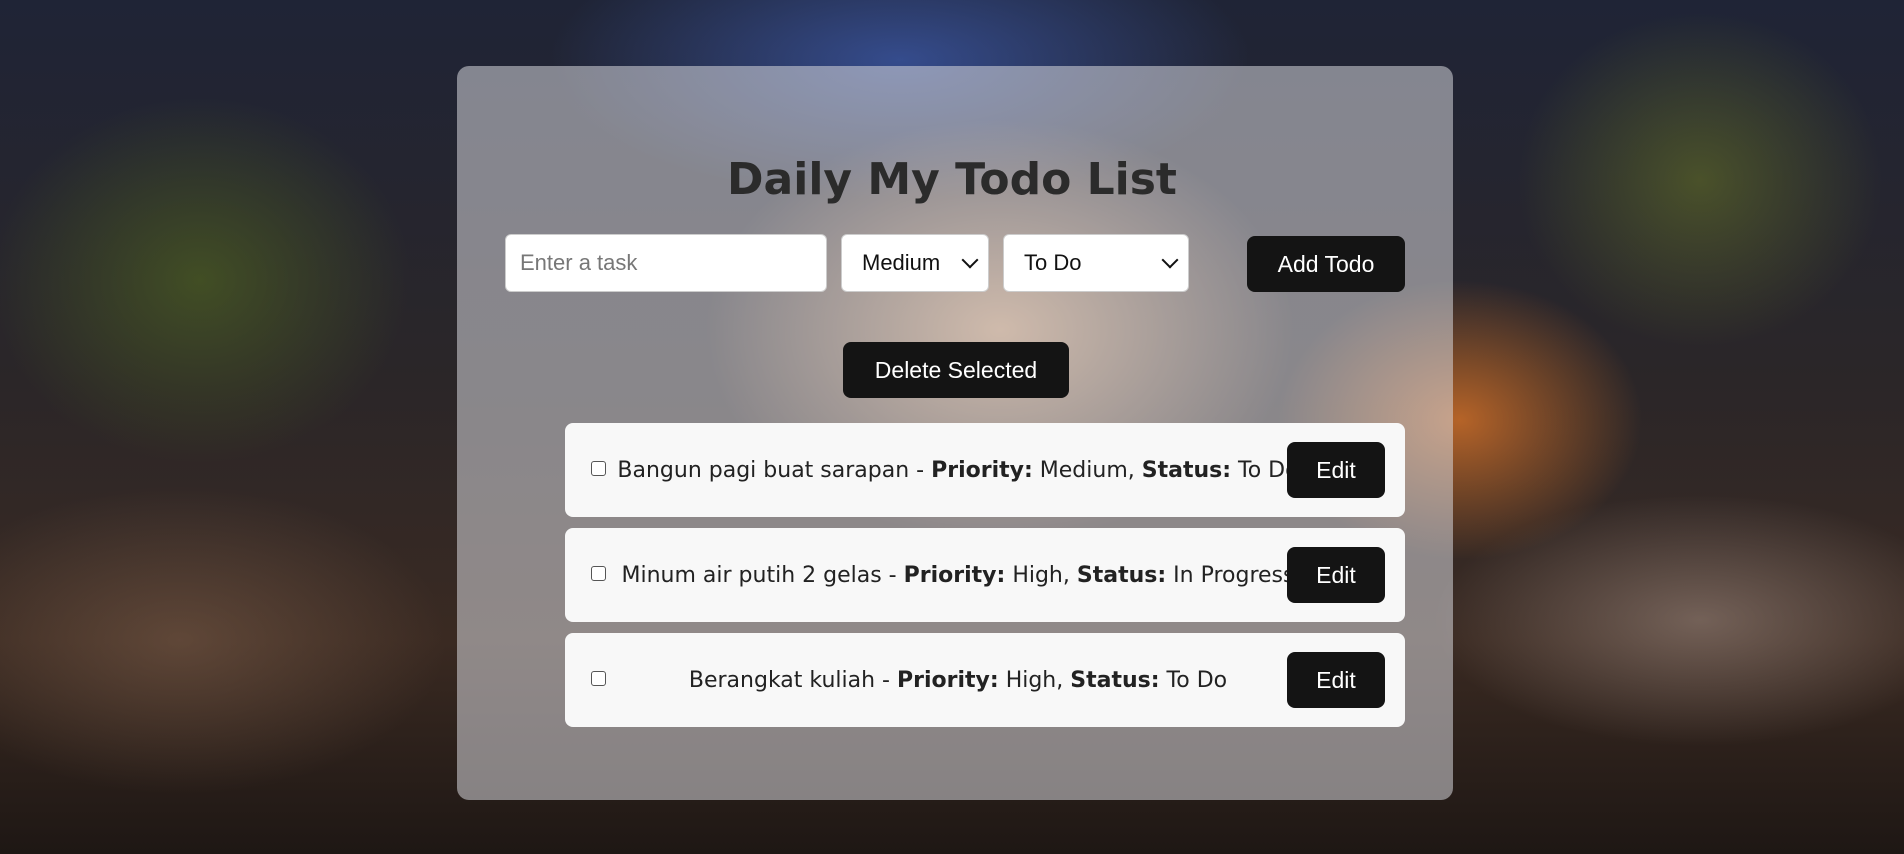 This screenshot has width=1904, height=854. What do you see at coordinates (763, 470) in the screenshot?
I see `todo-task: Bangun pagi buat sarapan` at bounding box center [763, 470].